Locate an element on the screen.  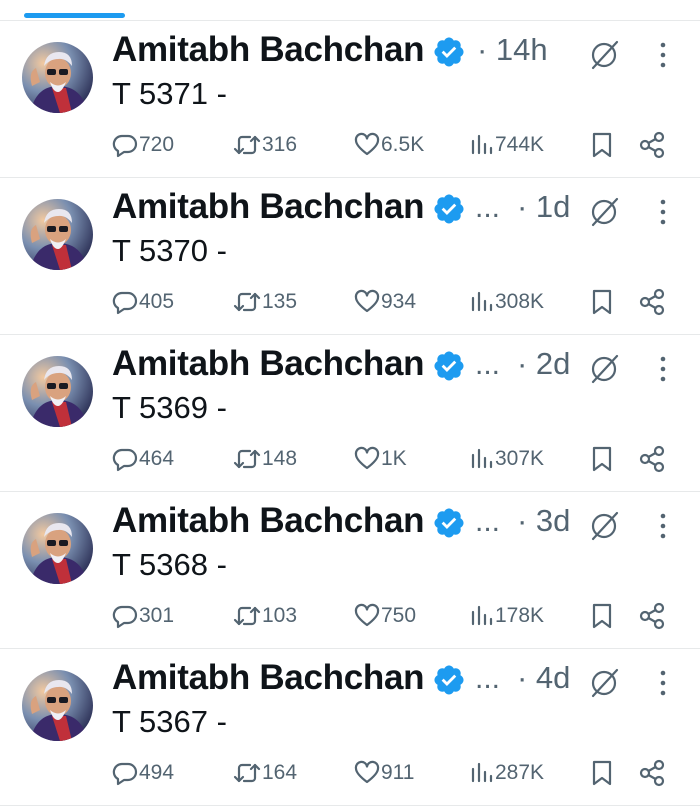
views-button: 308K is located at coordinates (506, 302).